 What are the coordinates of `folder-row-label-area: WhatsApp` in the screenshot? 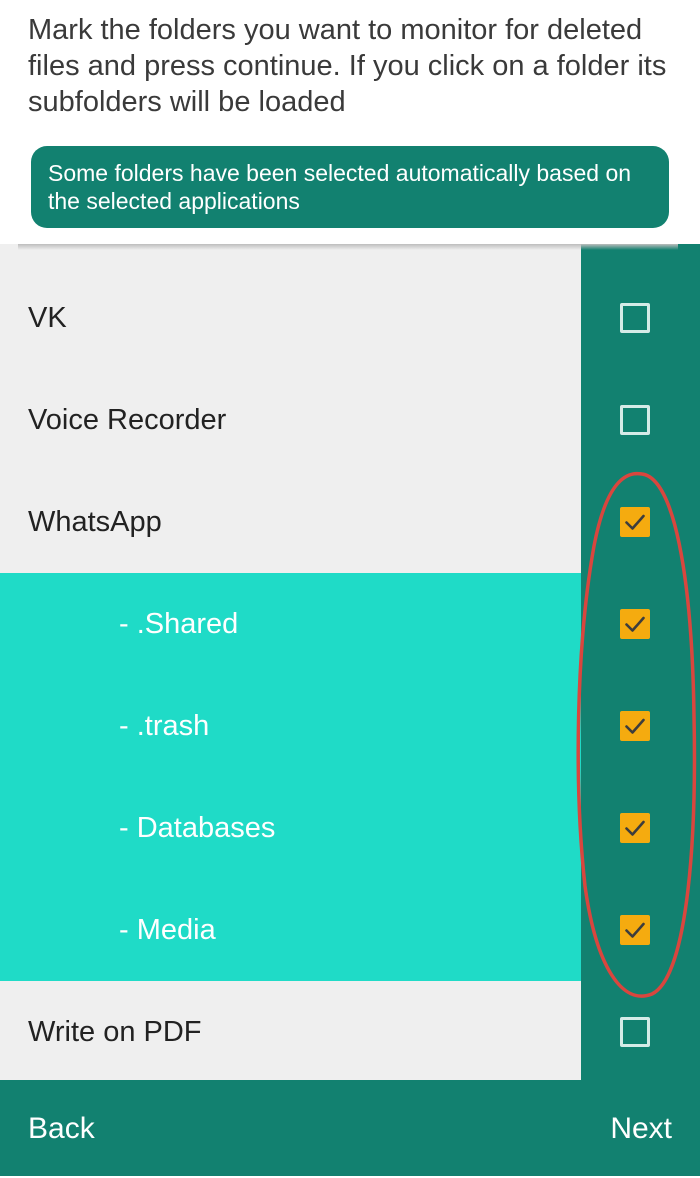 It's located at (290, 522).